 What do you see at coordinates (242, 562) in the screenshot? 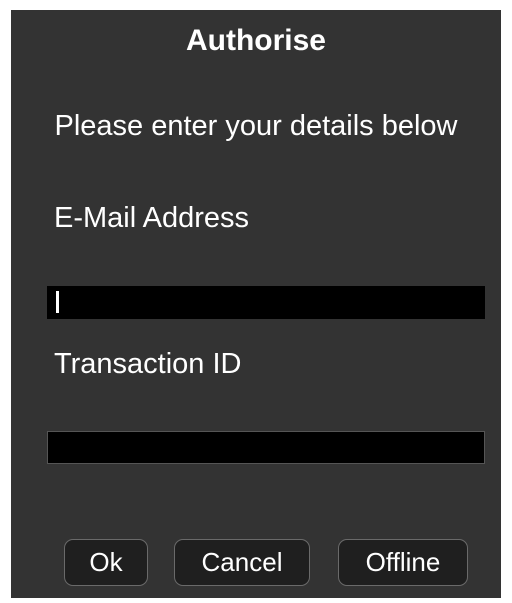
I see `cancel-button: Cancel` at bounding box center [242, 562].